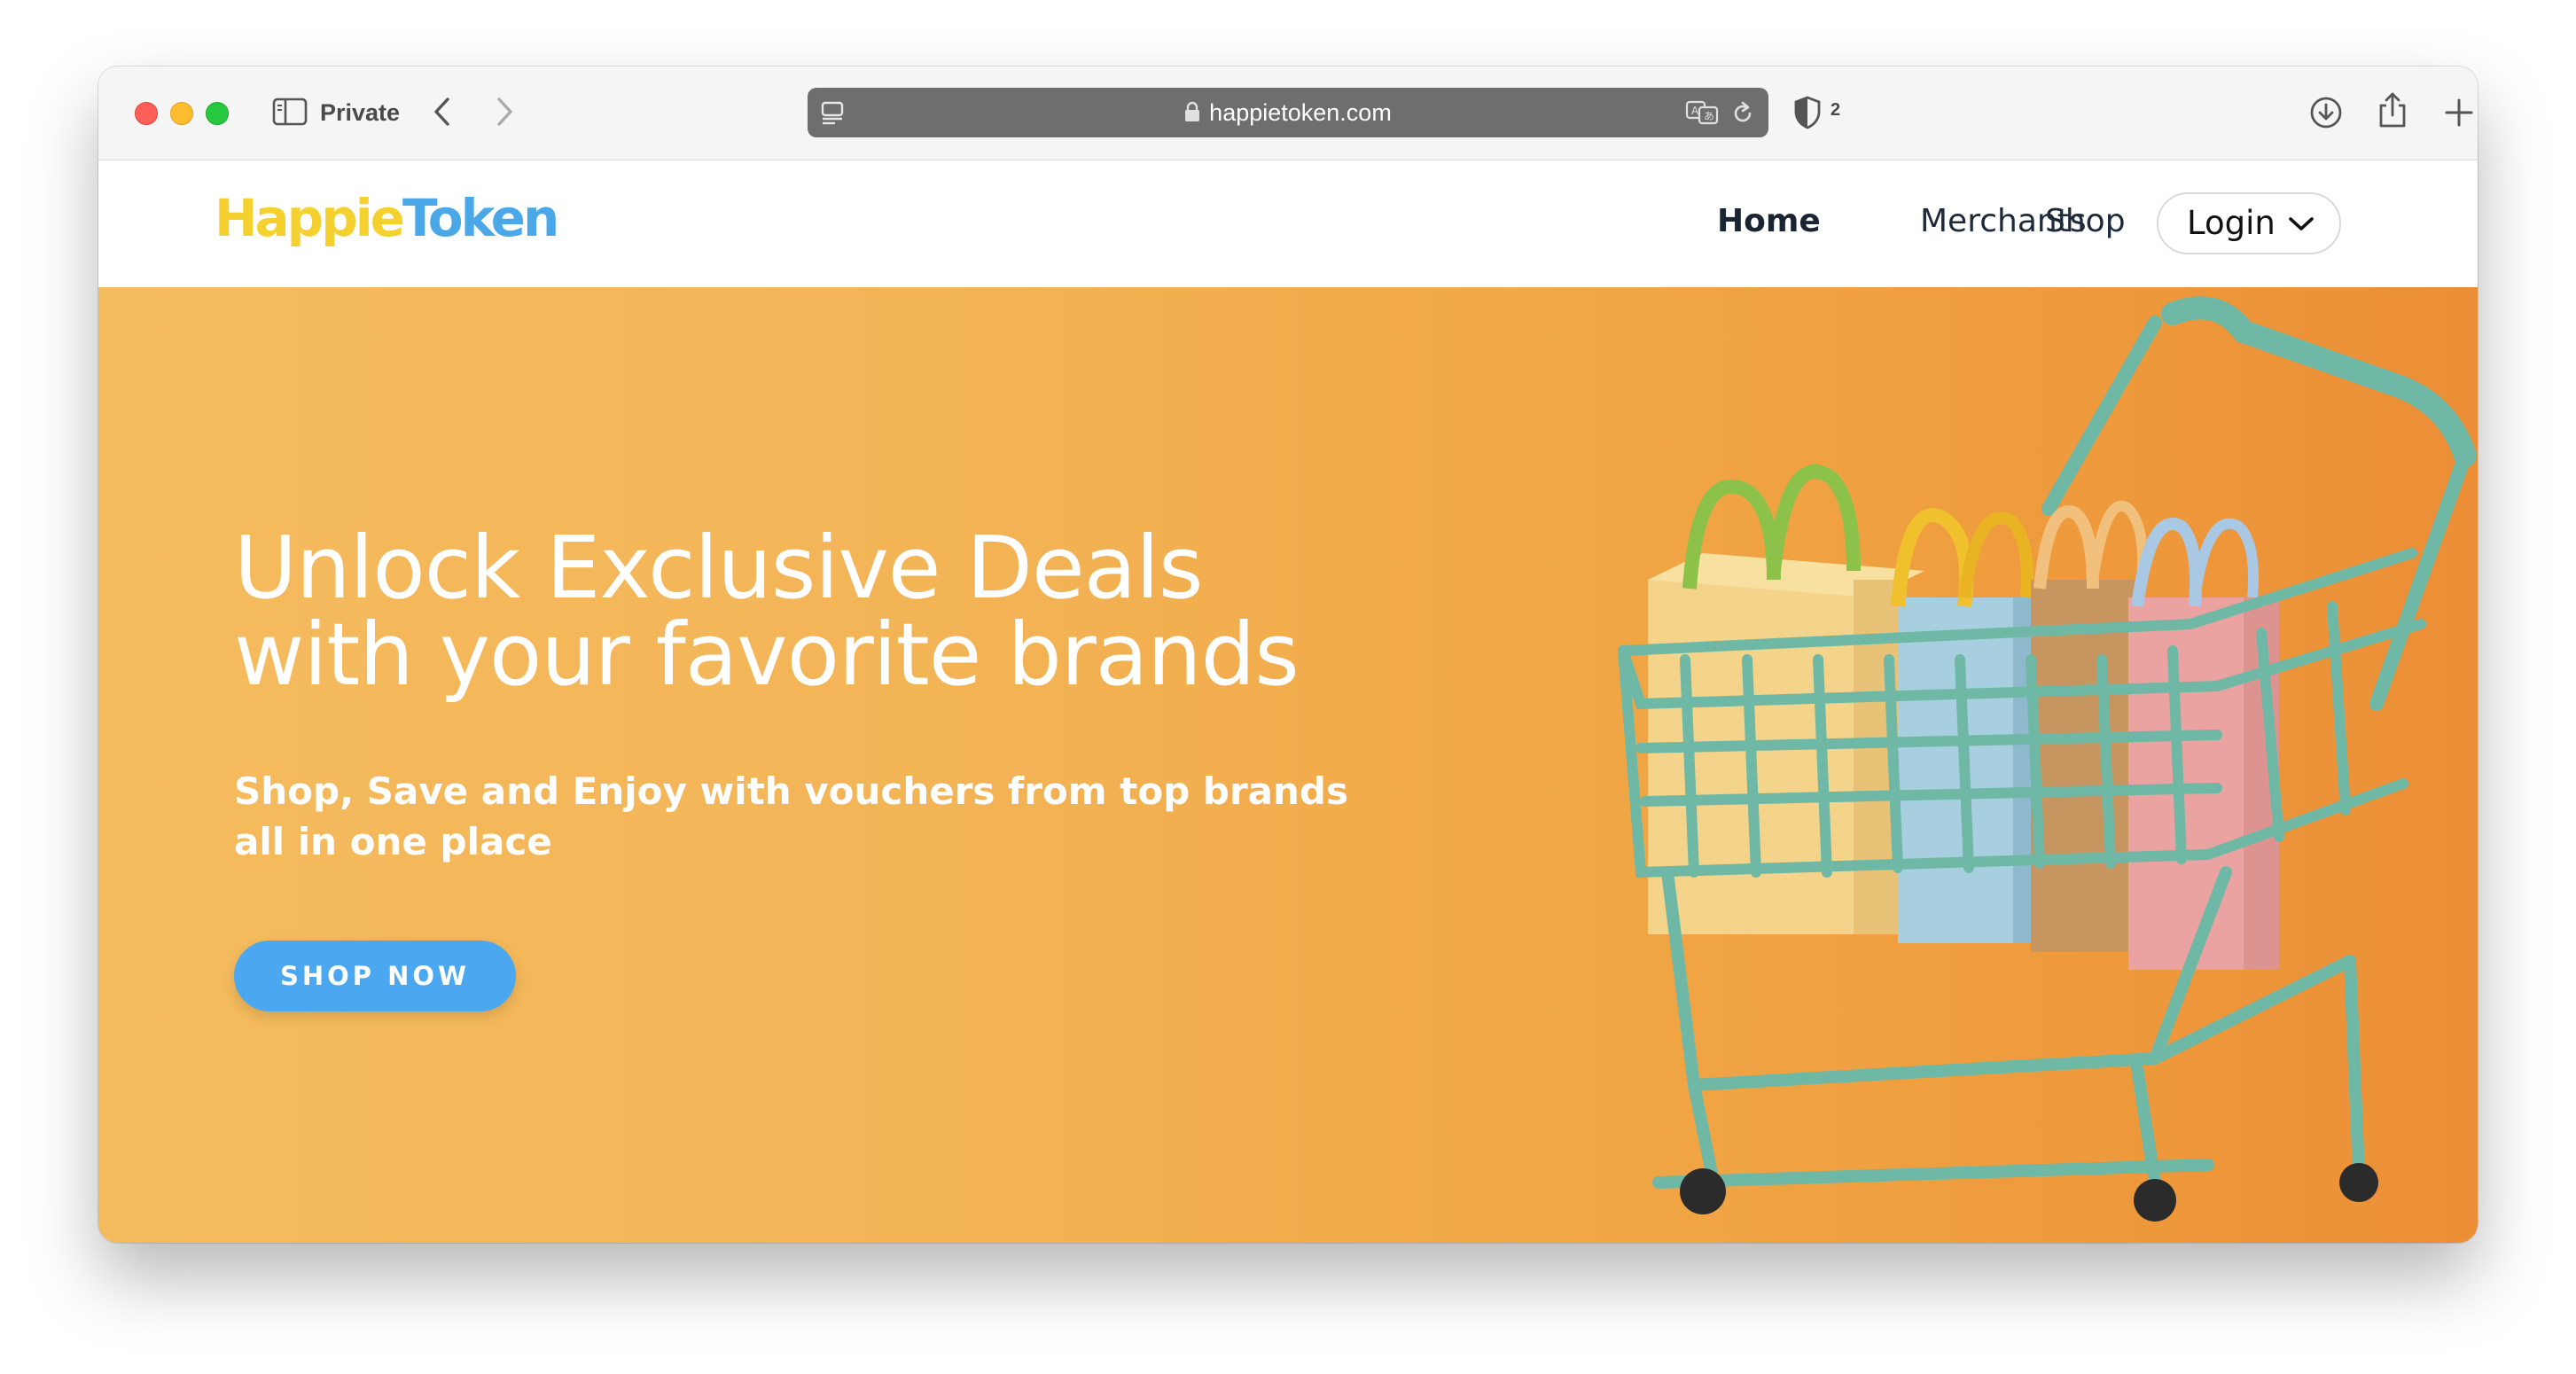  What do you see at coordinates (2231, 223) in the screenshot?
I see `login-label: Login` at bounding box center [2231, 223].